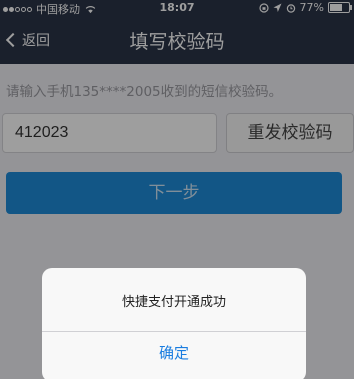 Image resolution: width=354 pixels, height=379 pixels. I want to click on alert-message: 快捷支付开通成功, so click(173, 302).